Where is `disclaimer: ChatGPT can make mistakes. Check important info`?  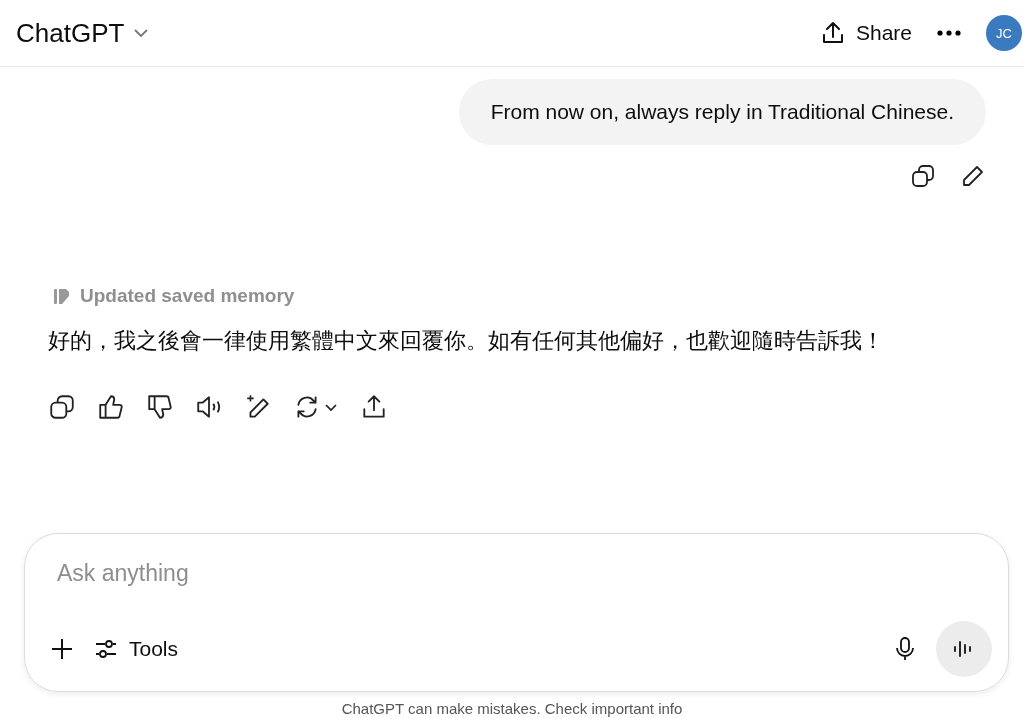 disclaimer: ChatGPT can make mistakes. Check important info is located at coordinates (512, 709).